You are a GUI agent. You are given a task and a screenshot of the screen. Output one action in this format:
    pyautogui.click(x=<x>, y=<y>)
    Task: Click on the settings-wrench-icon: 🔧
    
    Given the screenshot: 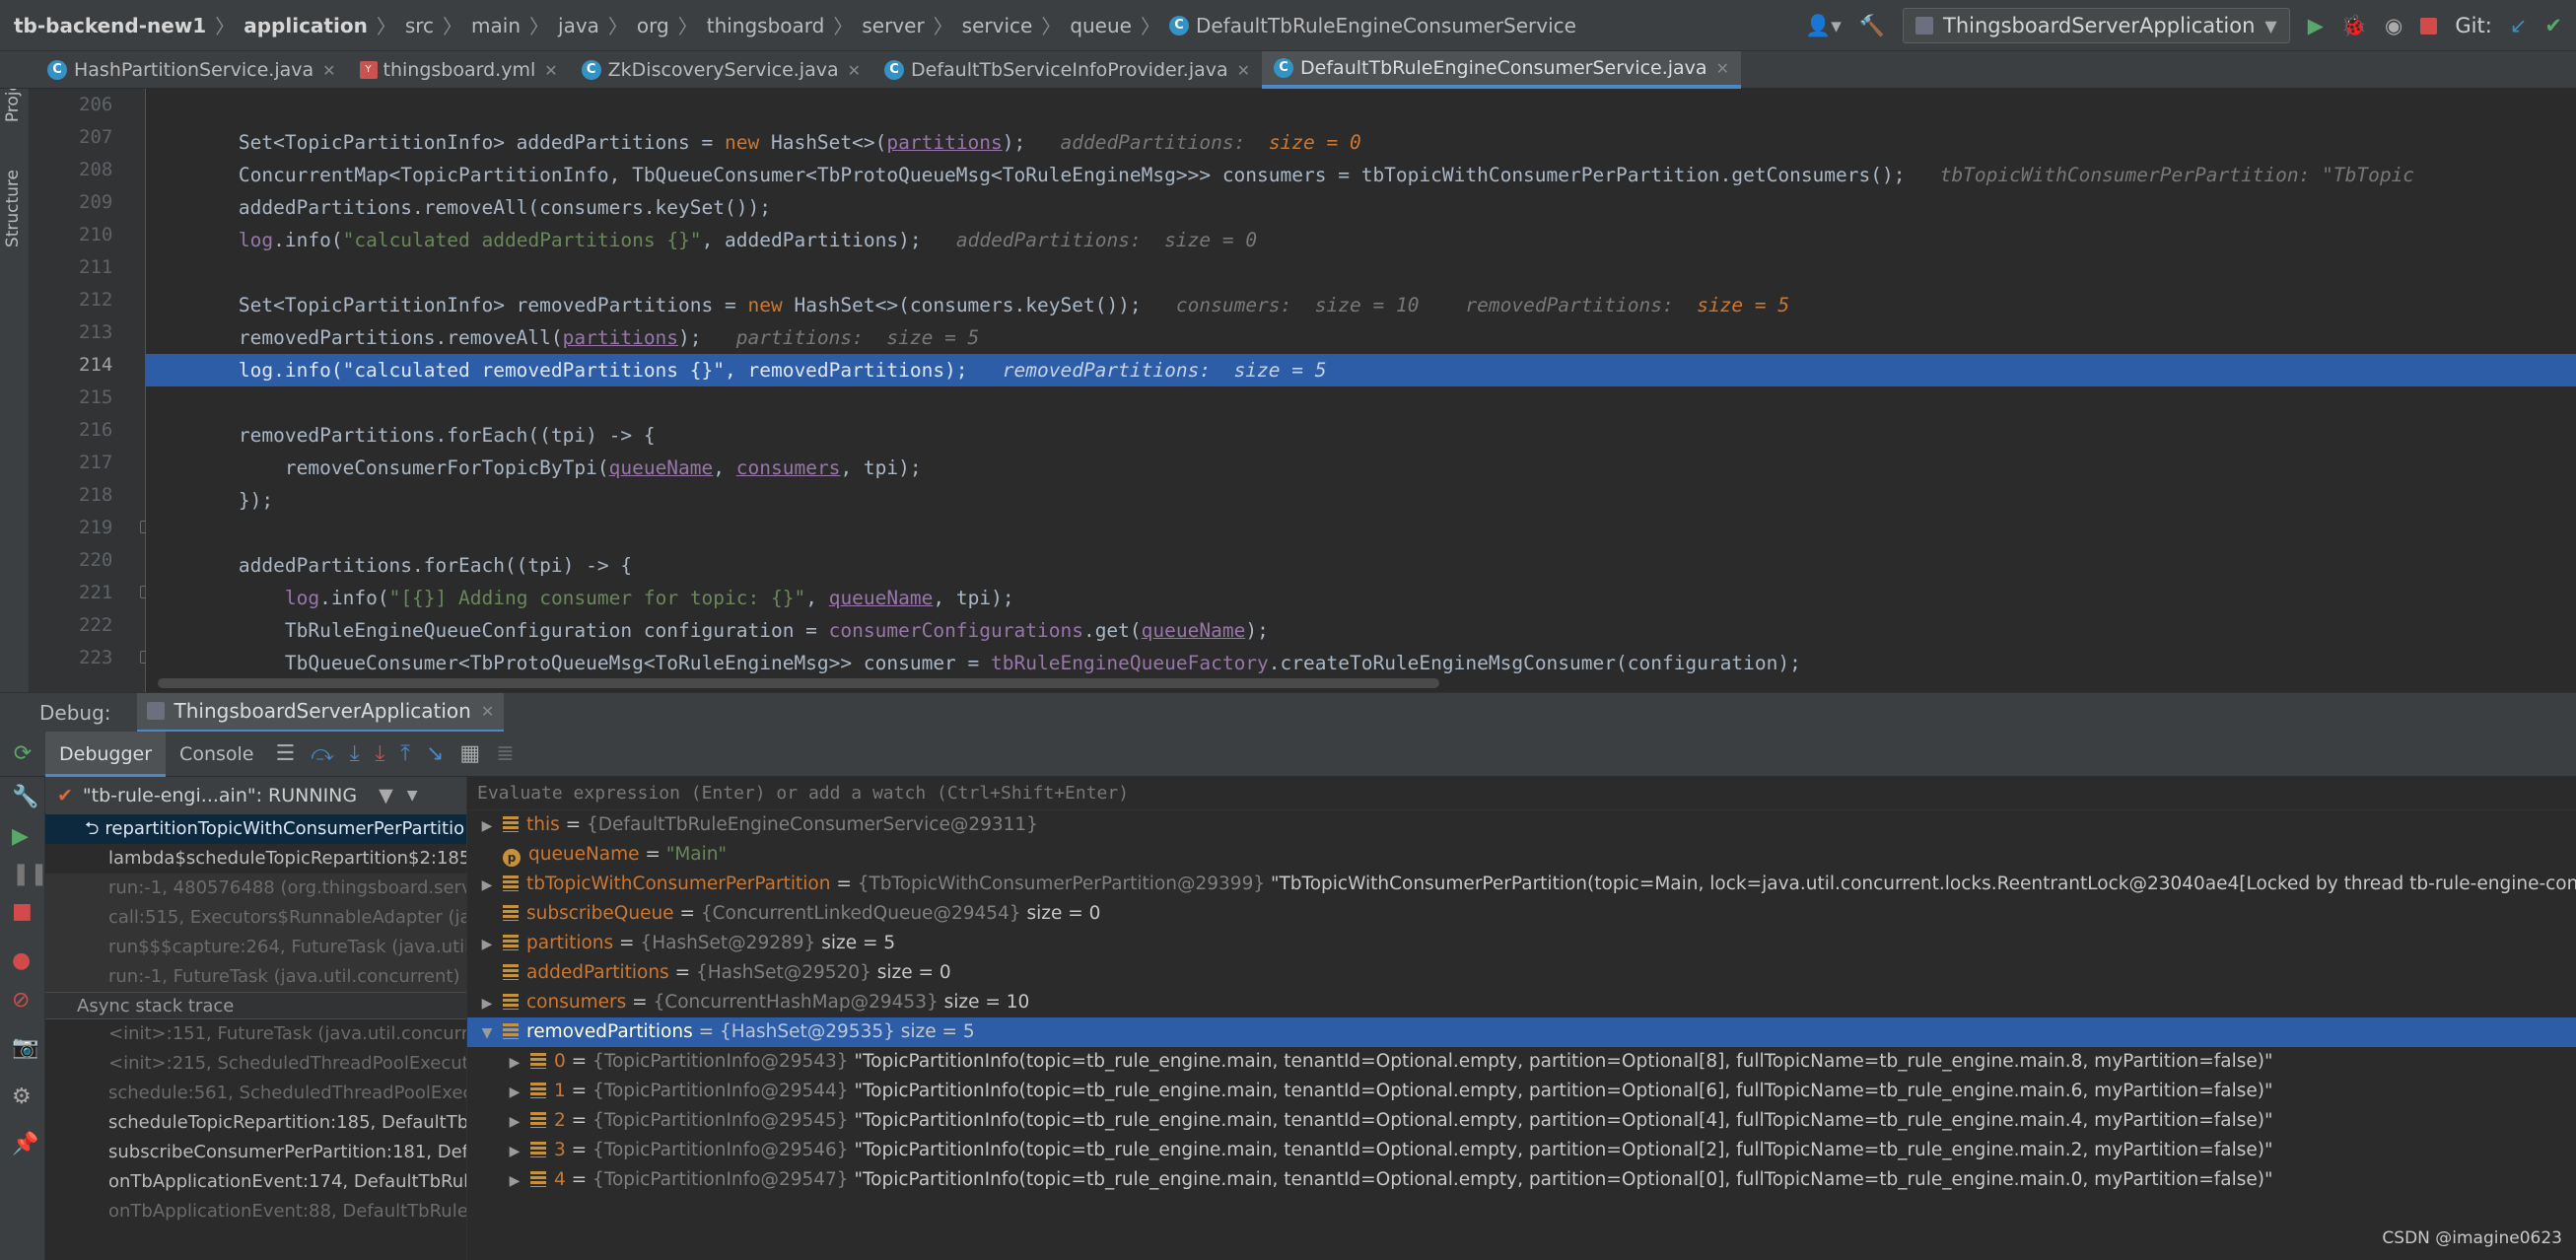 What is the action you would take?
    pyautogui.click(x=25, y=797)
    